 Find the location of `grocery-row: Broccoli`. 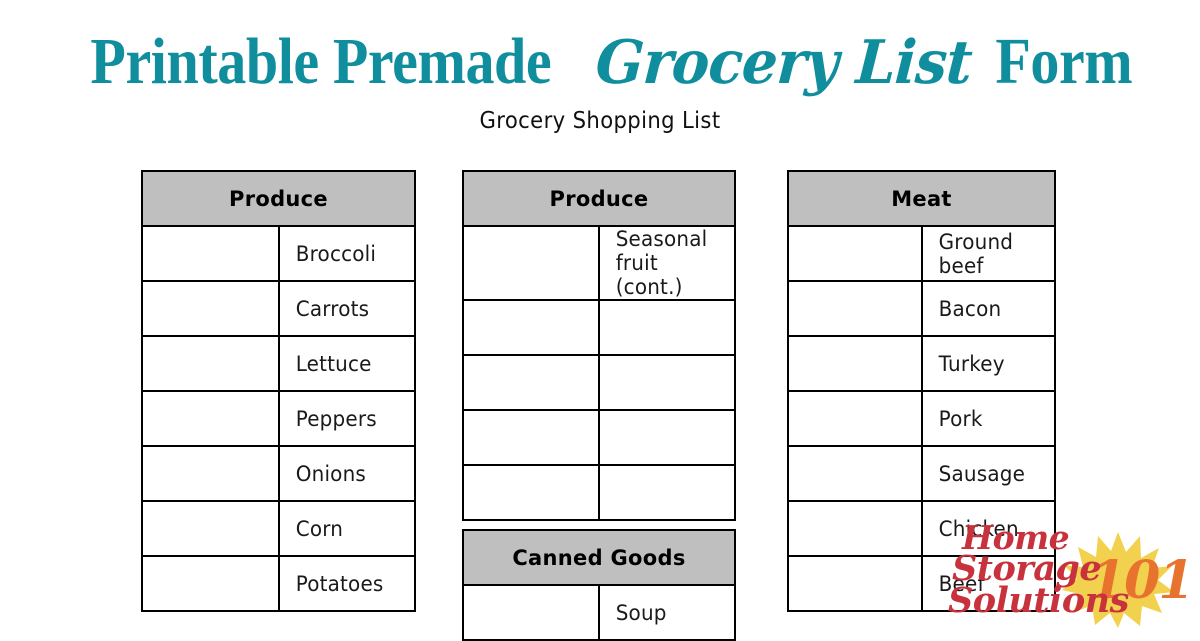

grocery-row: Broccoli is located at coordinates (278, 253).